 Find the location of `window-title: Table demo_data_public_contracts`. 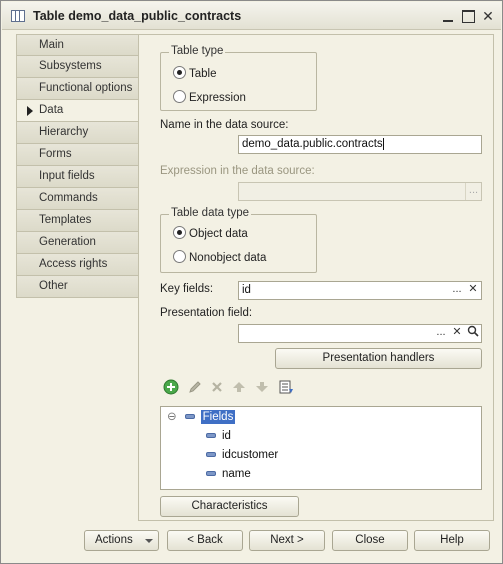

window-title: Table demo_data_public_contracts is located at coordinates (137, 16).